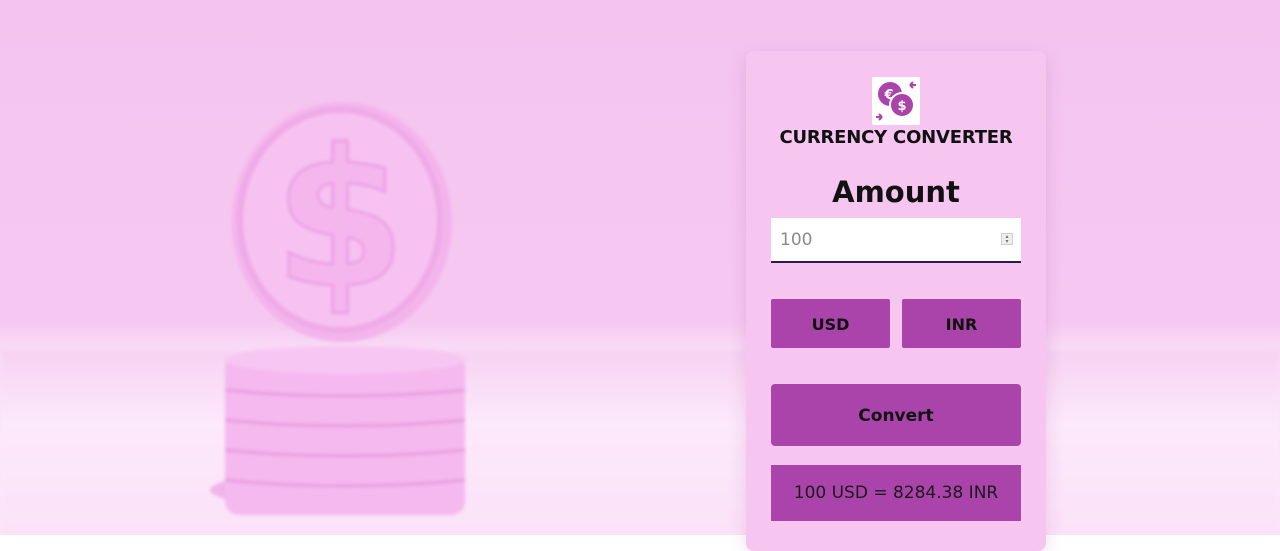  What do you see at coordinates (830, 323) in the screenshot?
I see `from-currency-button: USD` at bounding box center [830, 323].